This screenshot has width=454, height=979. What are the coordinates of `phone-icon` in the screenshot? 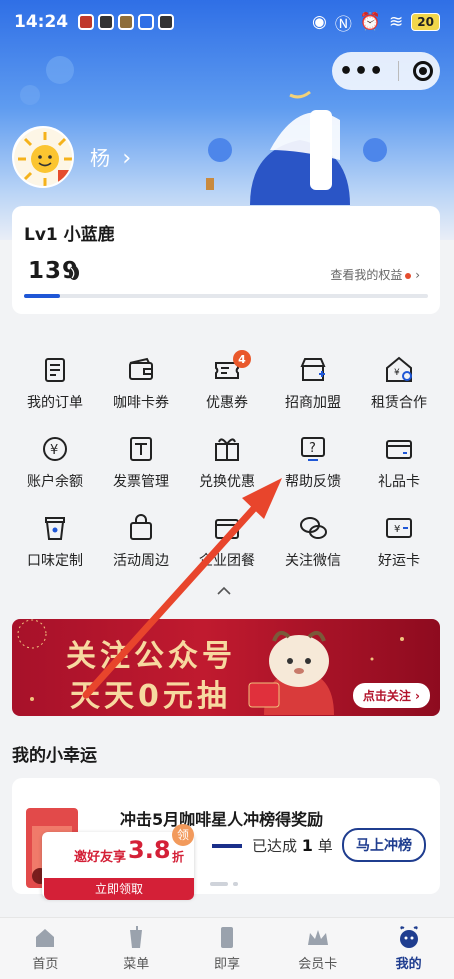 It's located at (226, 937).